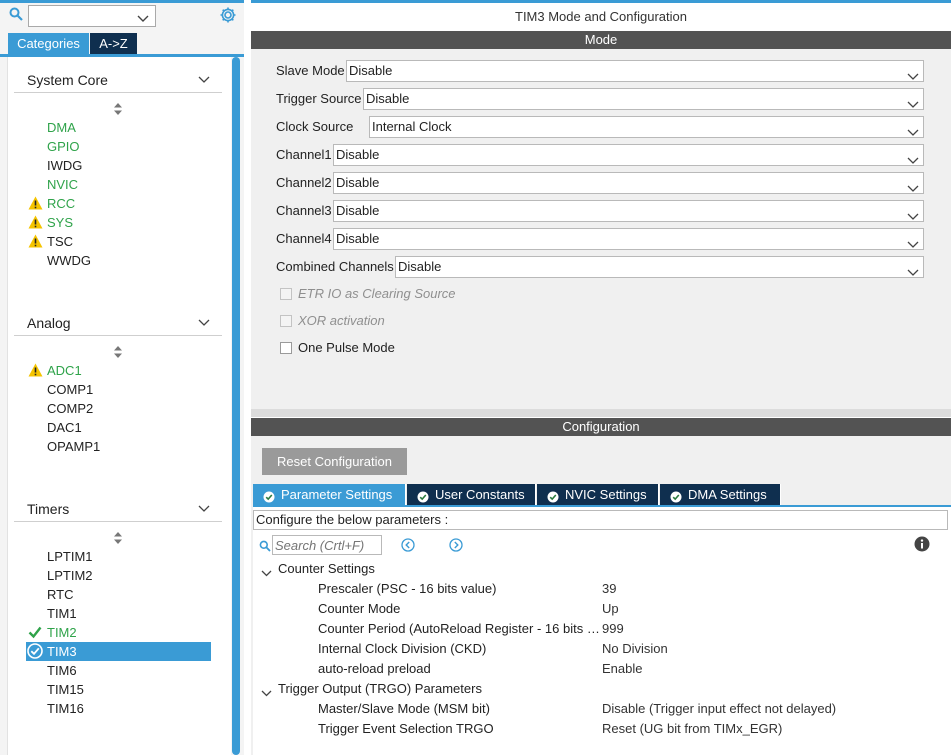 The width and height of the screenshot is (951, 755). Describe the element at coordinates (598, 494) in the screenshot. I see `tab-nvic-settings: NVIC Settings` at that location.